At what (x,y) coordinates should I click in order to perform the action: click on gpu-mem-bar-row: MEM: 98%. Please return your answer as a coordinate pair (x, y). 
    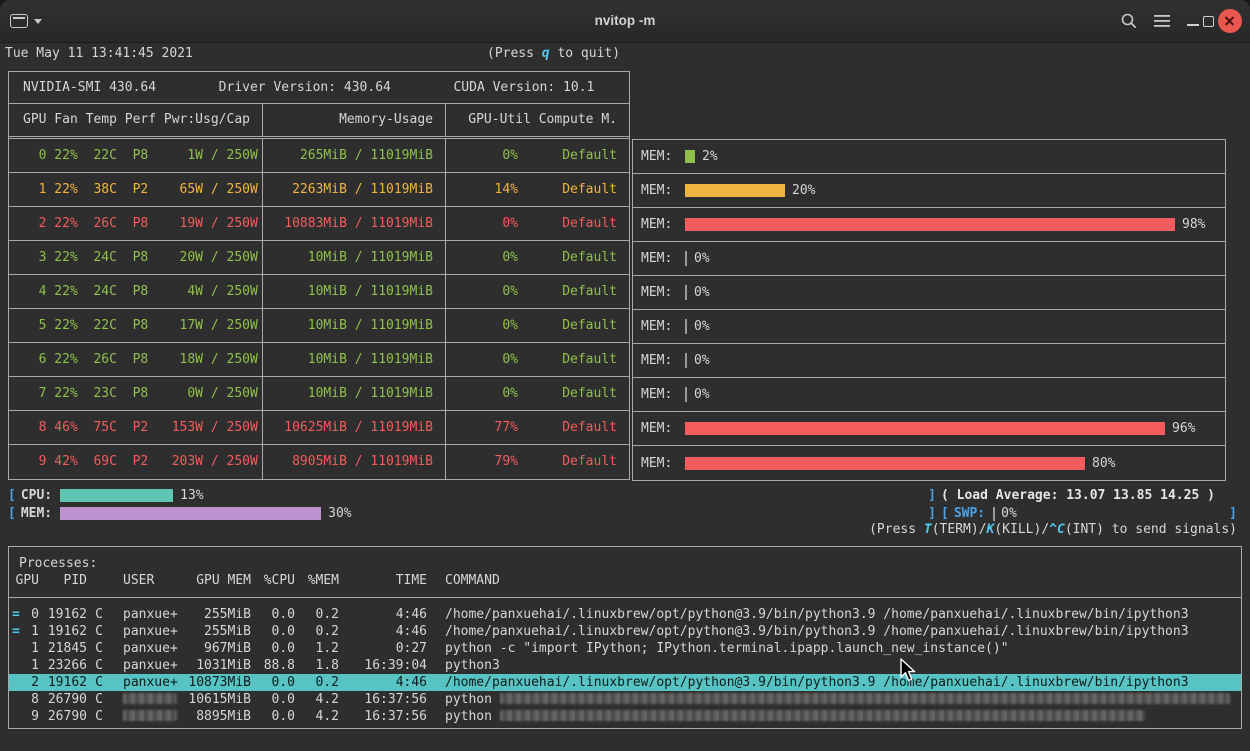
    Looking at the image, I should click on (929, 225).